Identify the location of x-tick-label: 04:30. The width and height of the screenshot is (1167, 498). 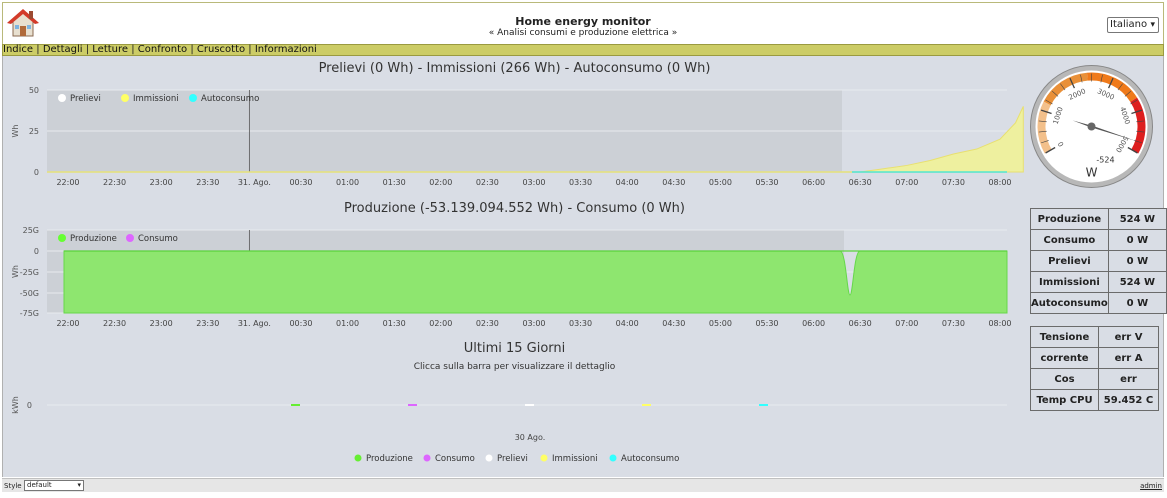
(673, 182).